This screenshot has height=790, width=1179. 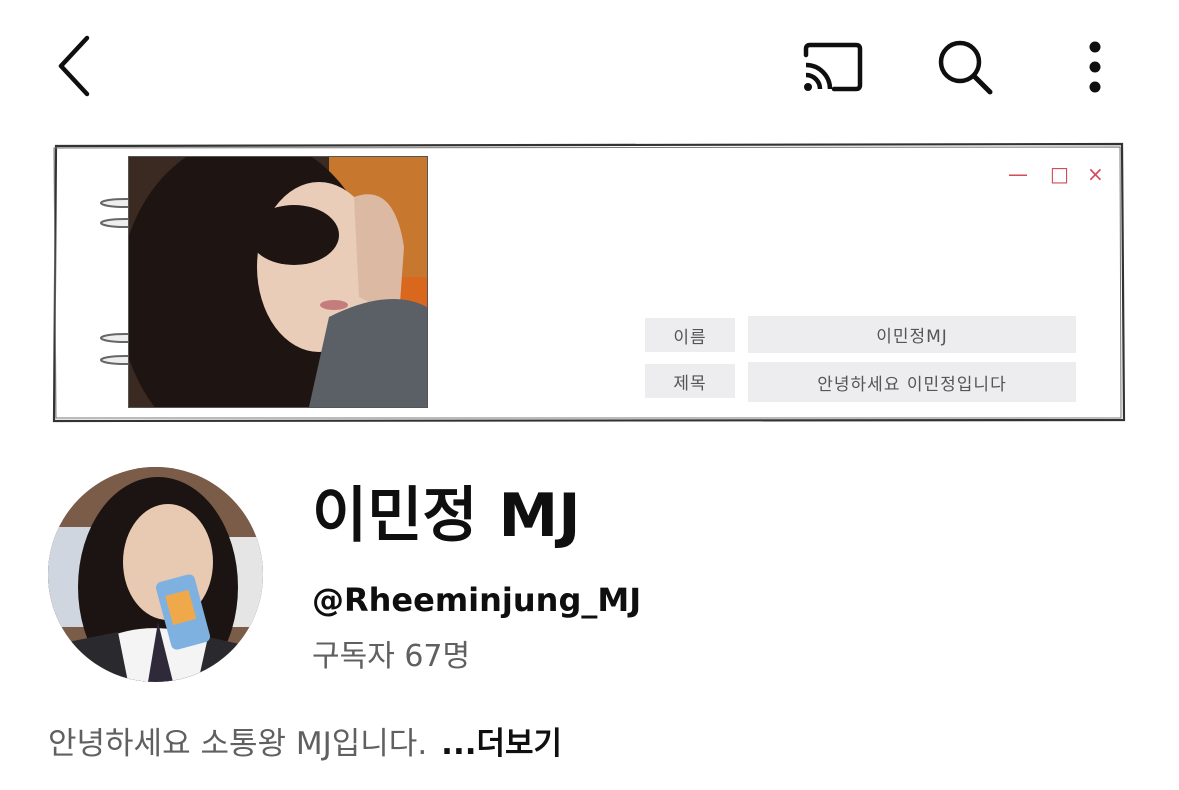 I want to click on channel-description: 안녕하세요 소통왕 MJ입니다. ...더보기, so click(x=305, y=744).